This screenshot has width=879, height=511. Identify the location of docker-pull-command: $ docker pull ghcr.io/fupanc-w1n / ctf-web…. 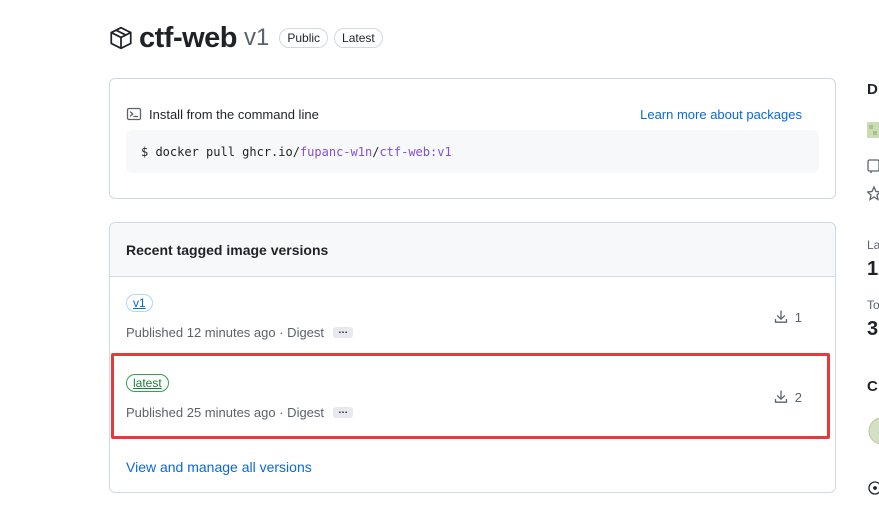
(472, 151).